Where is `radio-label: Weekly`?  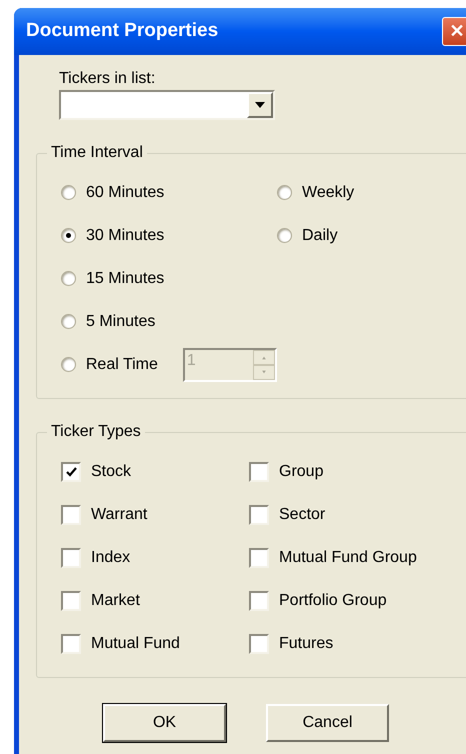 radio-label: Weekly is located at coordinates (328, 192).